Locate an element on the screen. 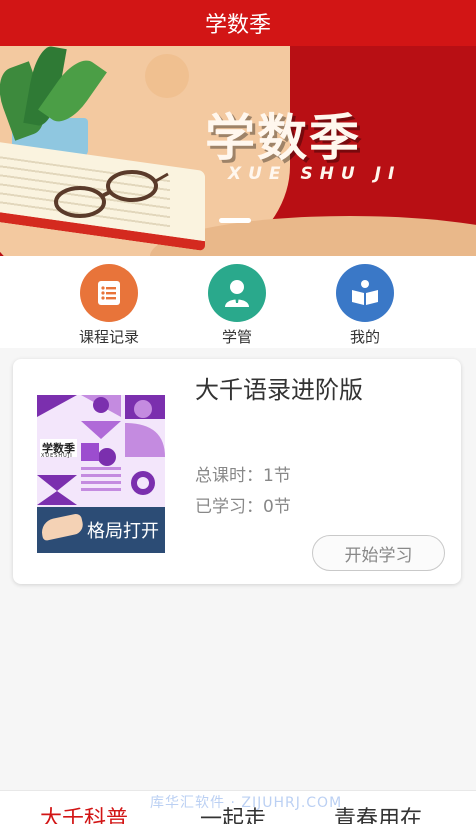 This screenshot has height=824, width=476. cover-caption: 格局打开 is located at coordinates (123, 531).